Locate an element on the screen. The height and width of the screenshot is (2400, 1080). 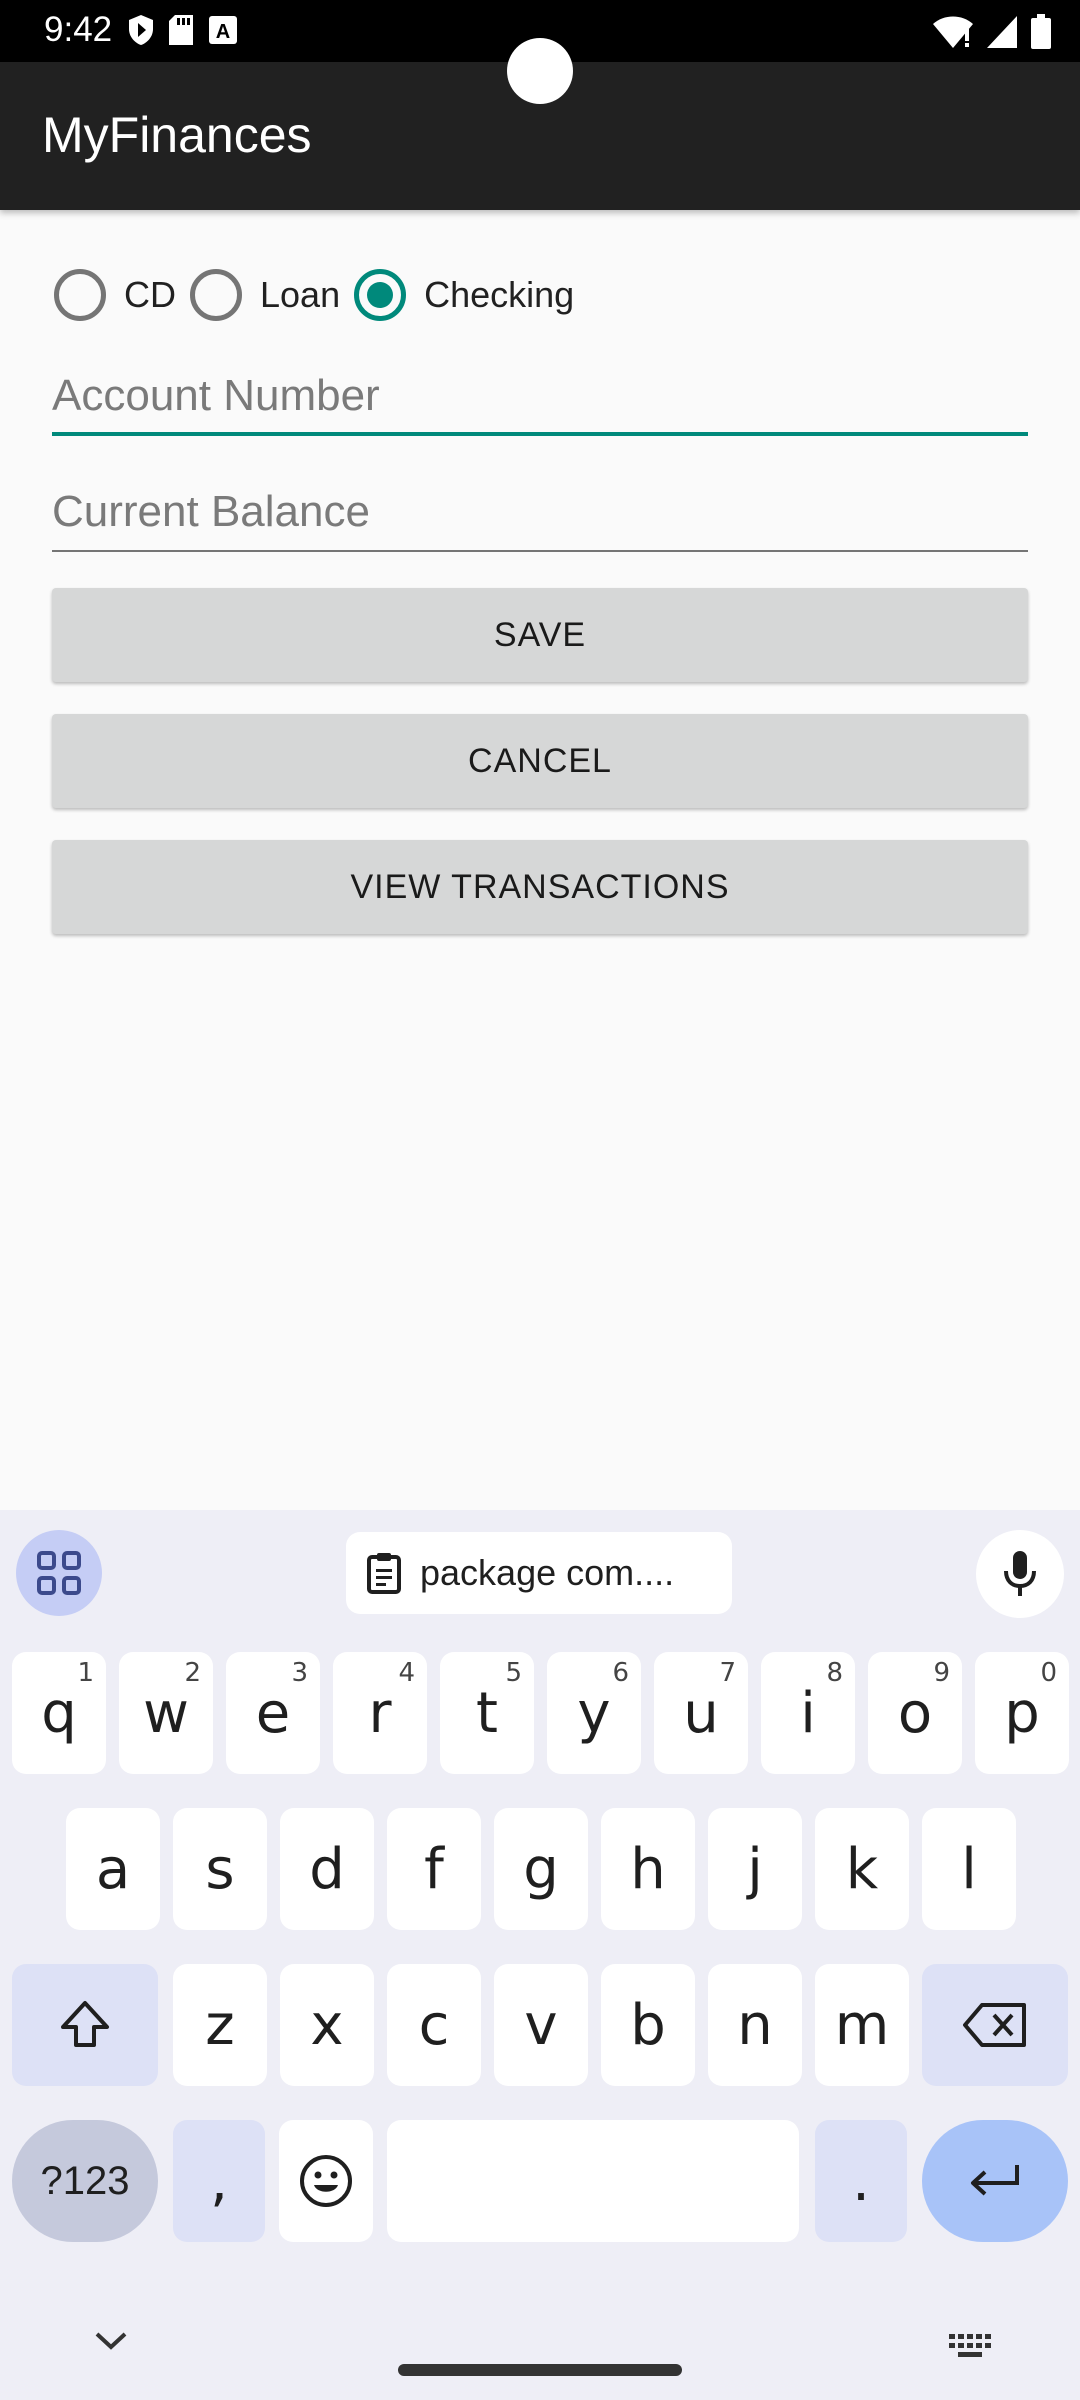
key-i: i8 is located at coordinates (808, 1713).